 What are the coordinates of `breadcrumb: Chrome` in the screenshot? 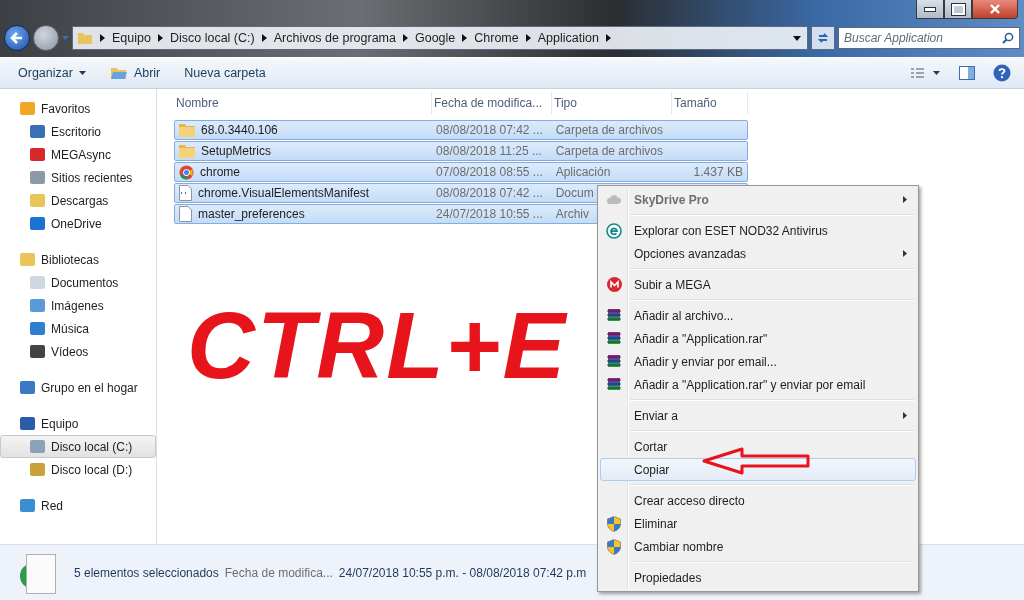 It's located at (496, 38).